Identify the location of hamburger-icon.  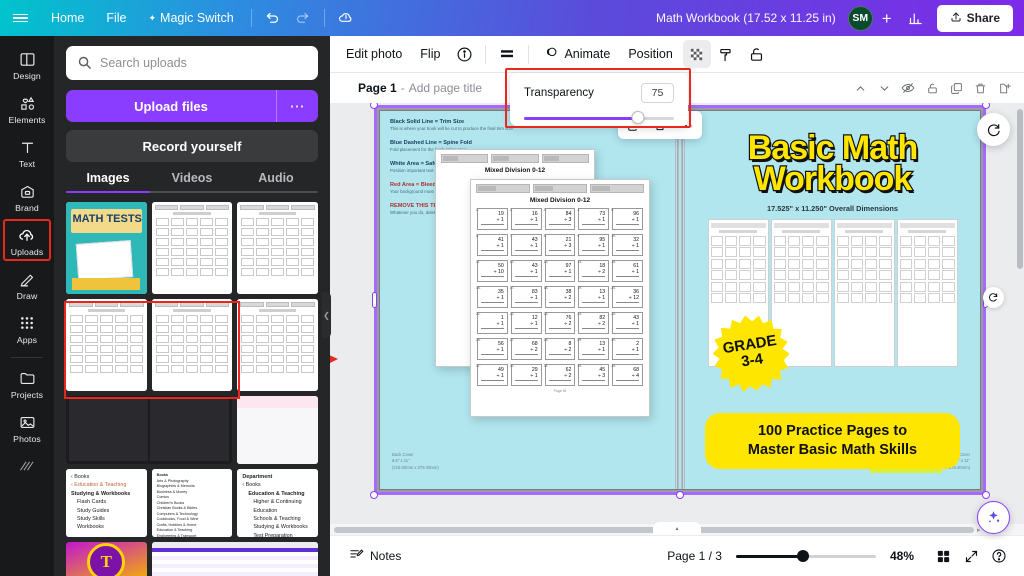
(20, 17).